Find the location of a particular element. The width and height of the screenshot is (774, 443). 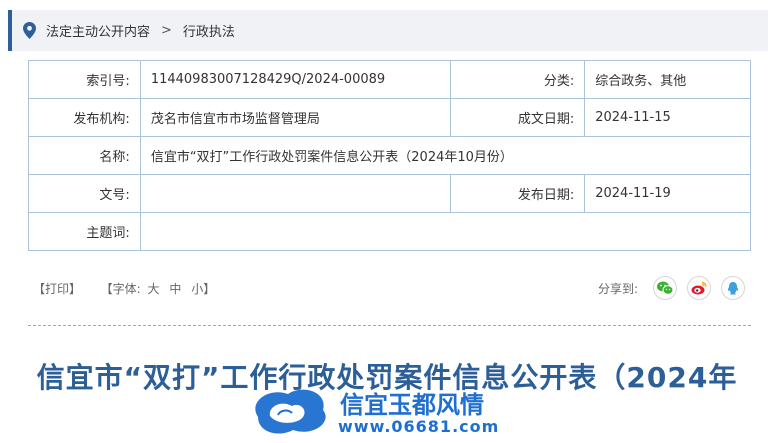

created-date-value: 2024-11-15 is located at coordinates (667, 117).